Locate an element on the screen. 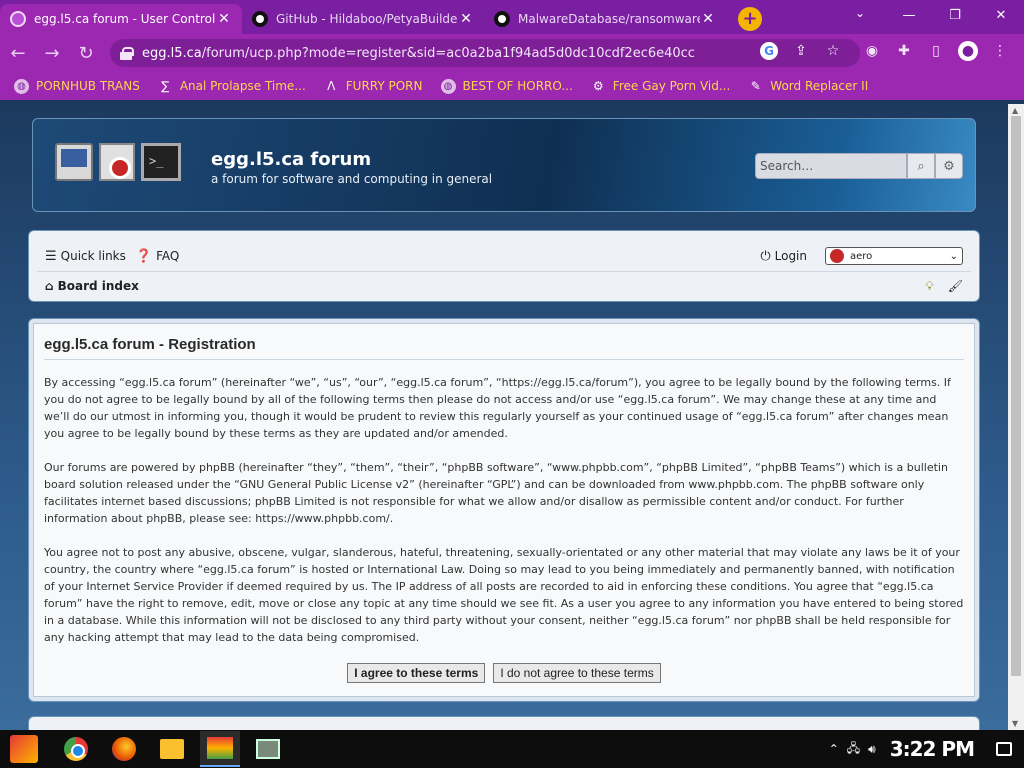  disc-icon is located at coordinates (117, 162).